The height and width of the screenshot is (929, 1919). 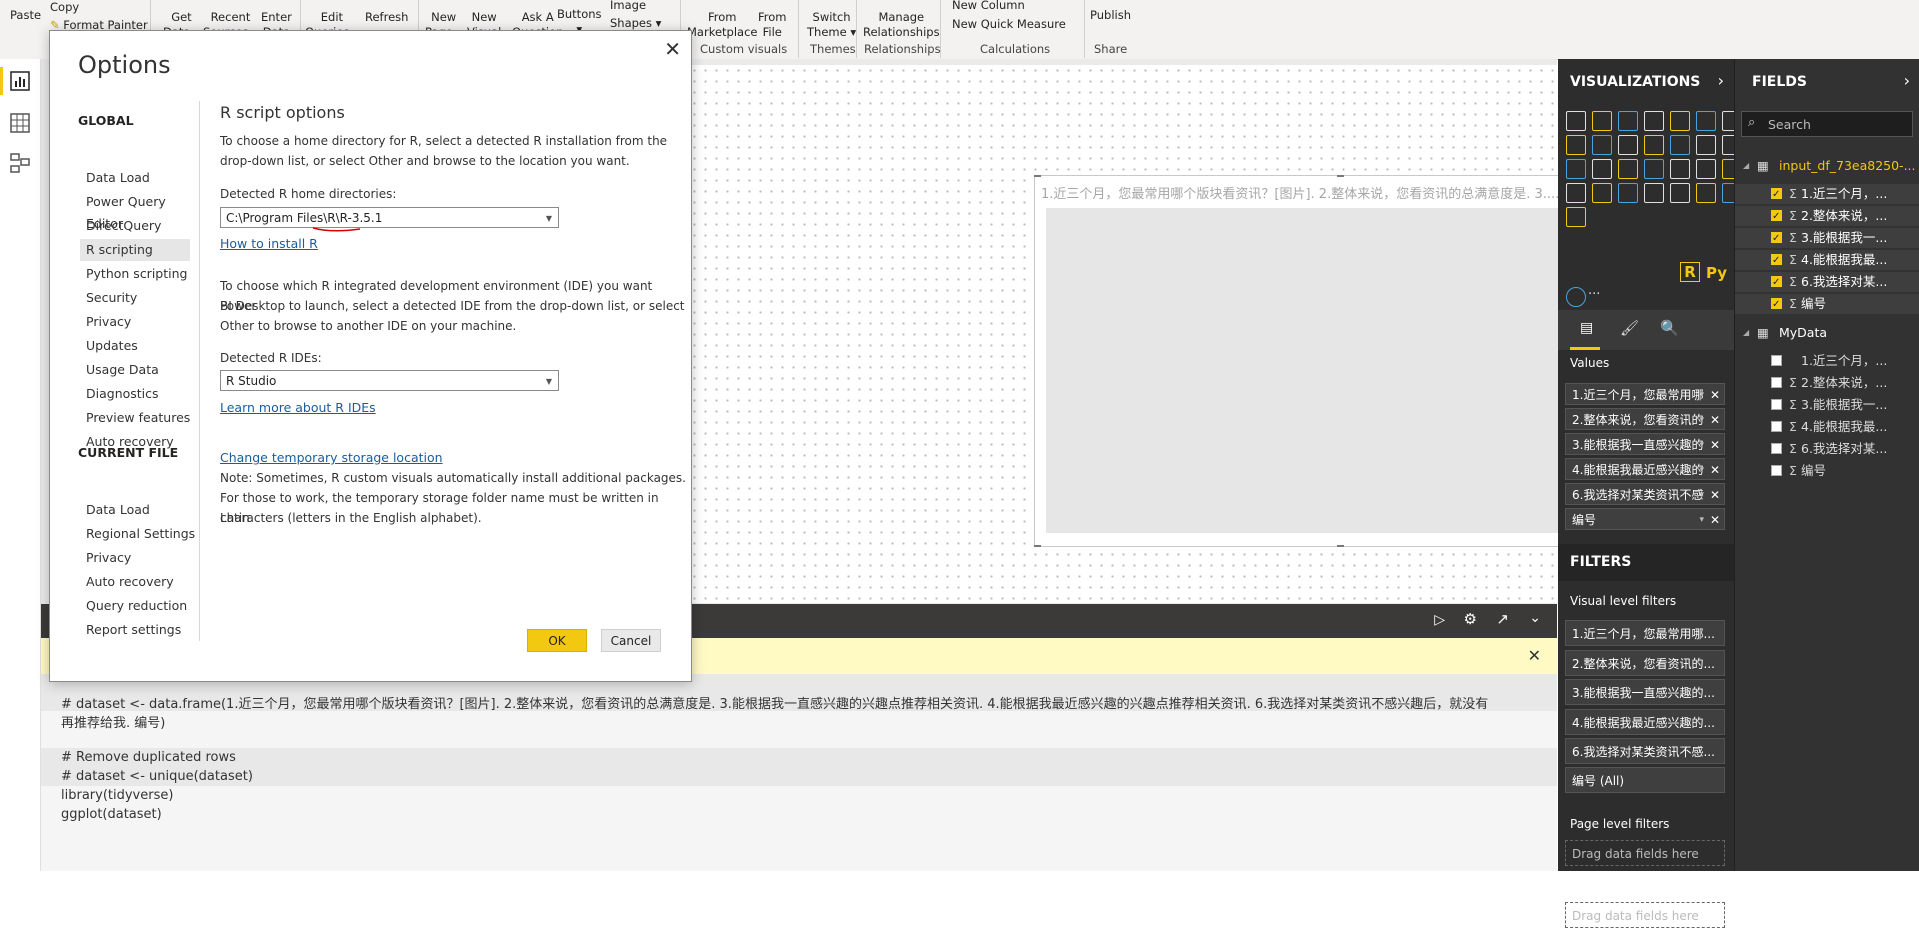 What do you see at coordinates (141, 298) in the screenshot?
I see `global-option-item: Security` at bounding box center [141, 298].